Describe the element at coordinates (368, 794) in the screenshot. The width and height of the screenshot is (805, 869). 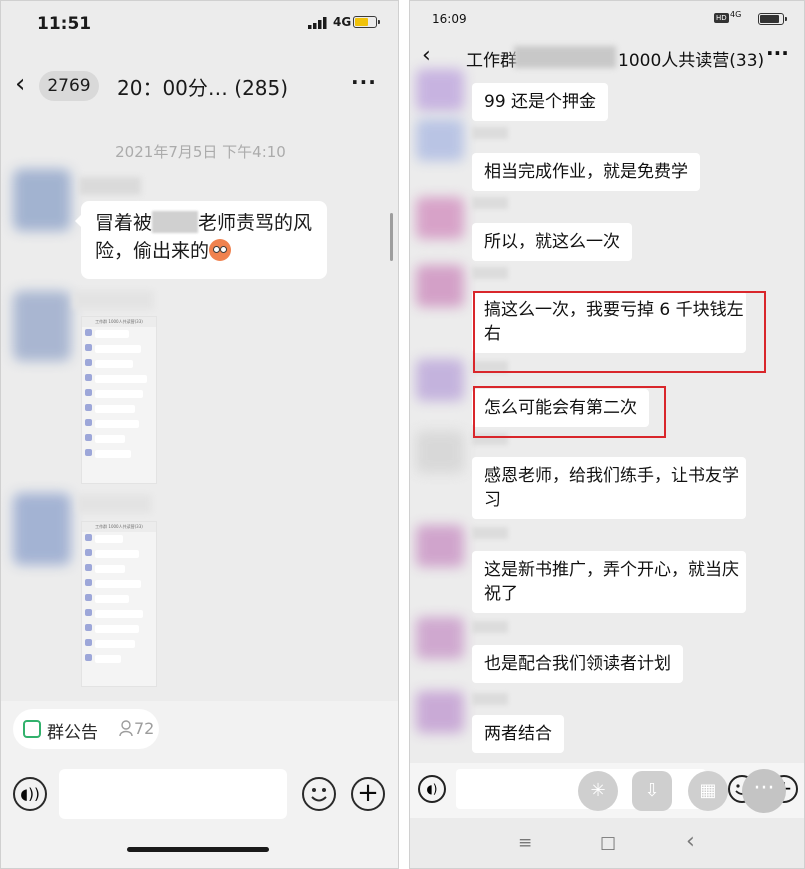
I see `plus-icon: +` at that location.